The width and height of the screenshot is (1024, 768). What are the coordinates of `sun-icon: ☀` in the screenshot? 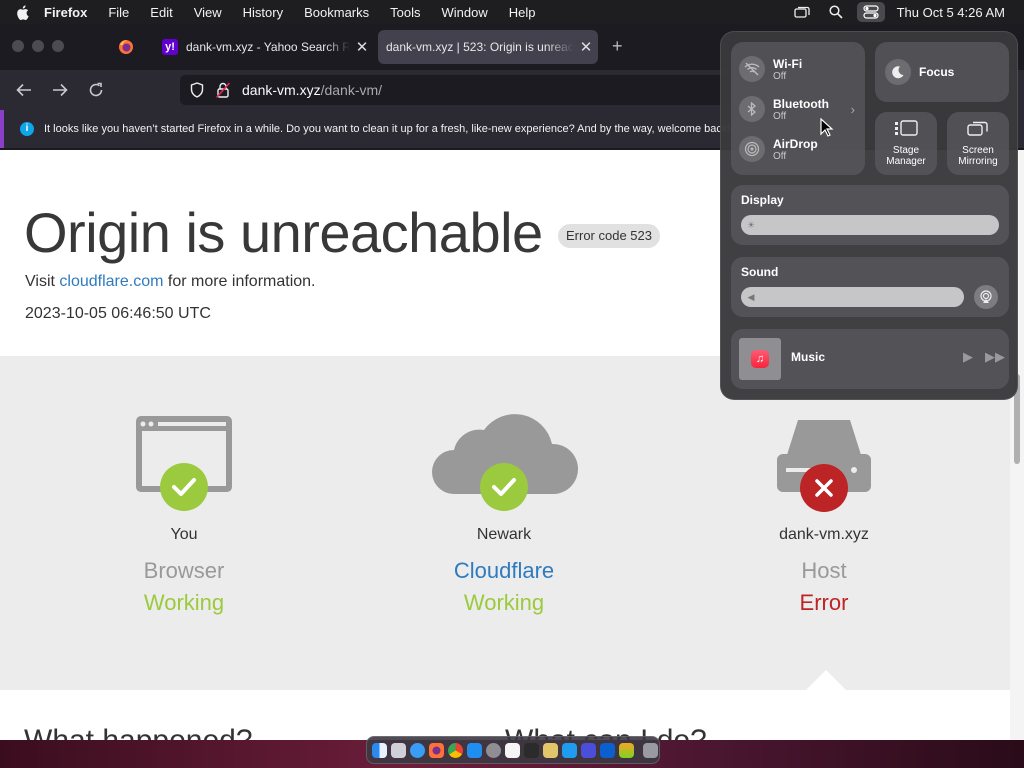 It's located at (751, 224).